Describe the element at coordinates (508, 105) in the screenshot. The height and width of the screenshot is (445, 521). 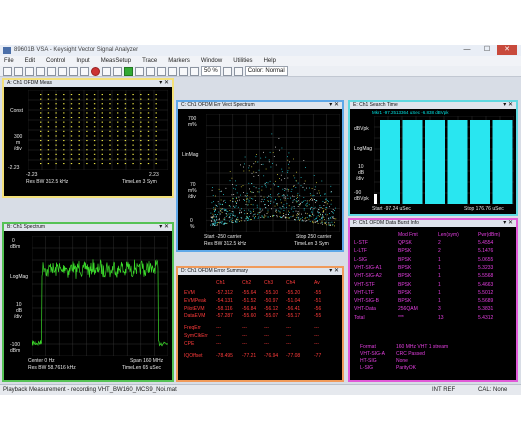
I see `panel-e-close-icon: ▾ ✕` at that location.